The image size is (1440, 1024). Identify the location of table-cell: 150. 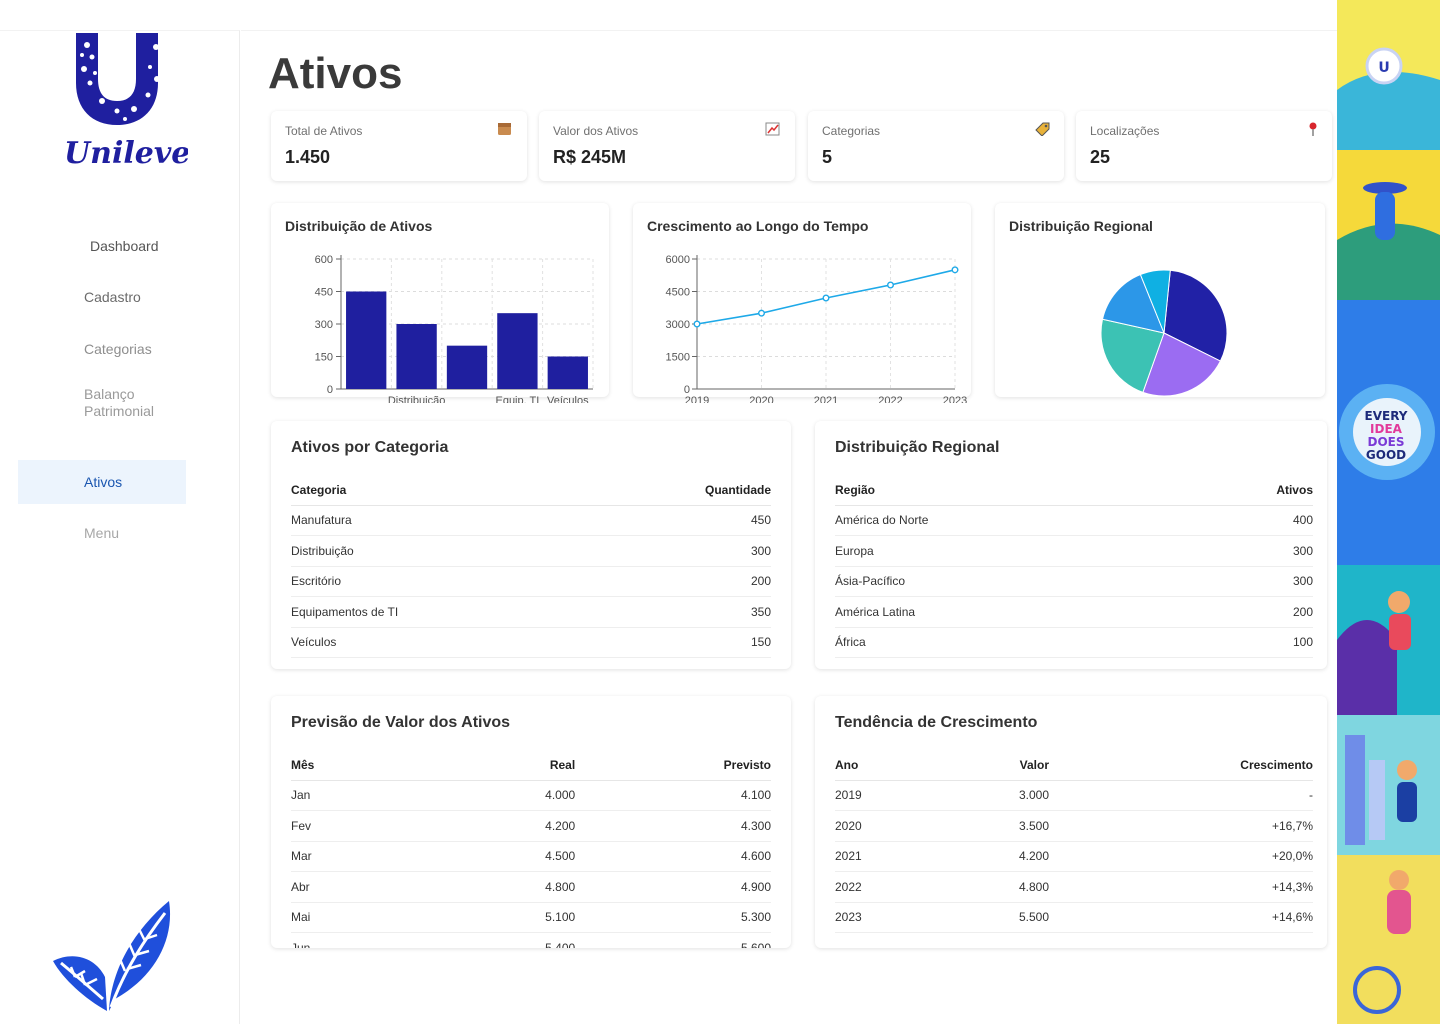
(679, 642).